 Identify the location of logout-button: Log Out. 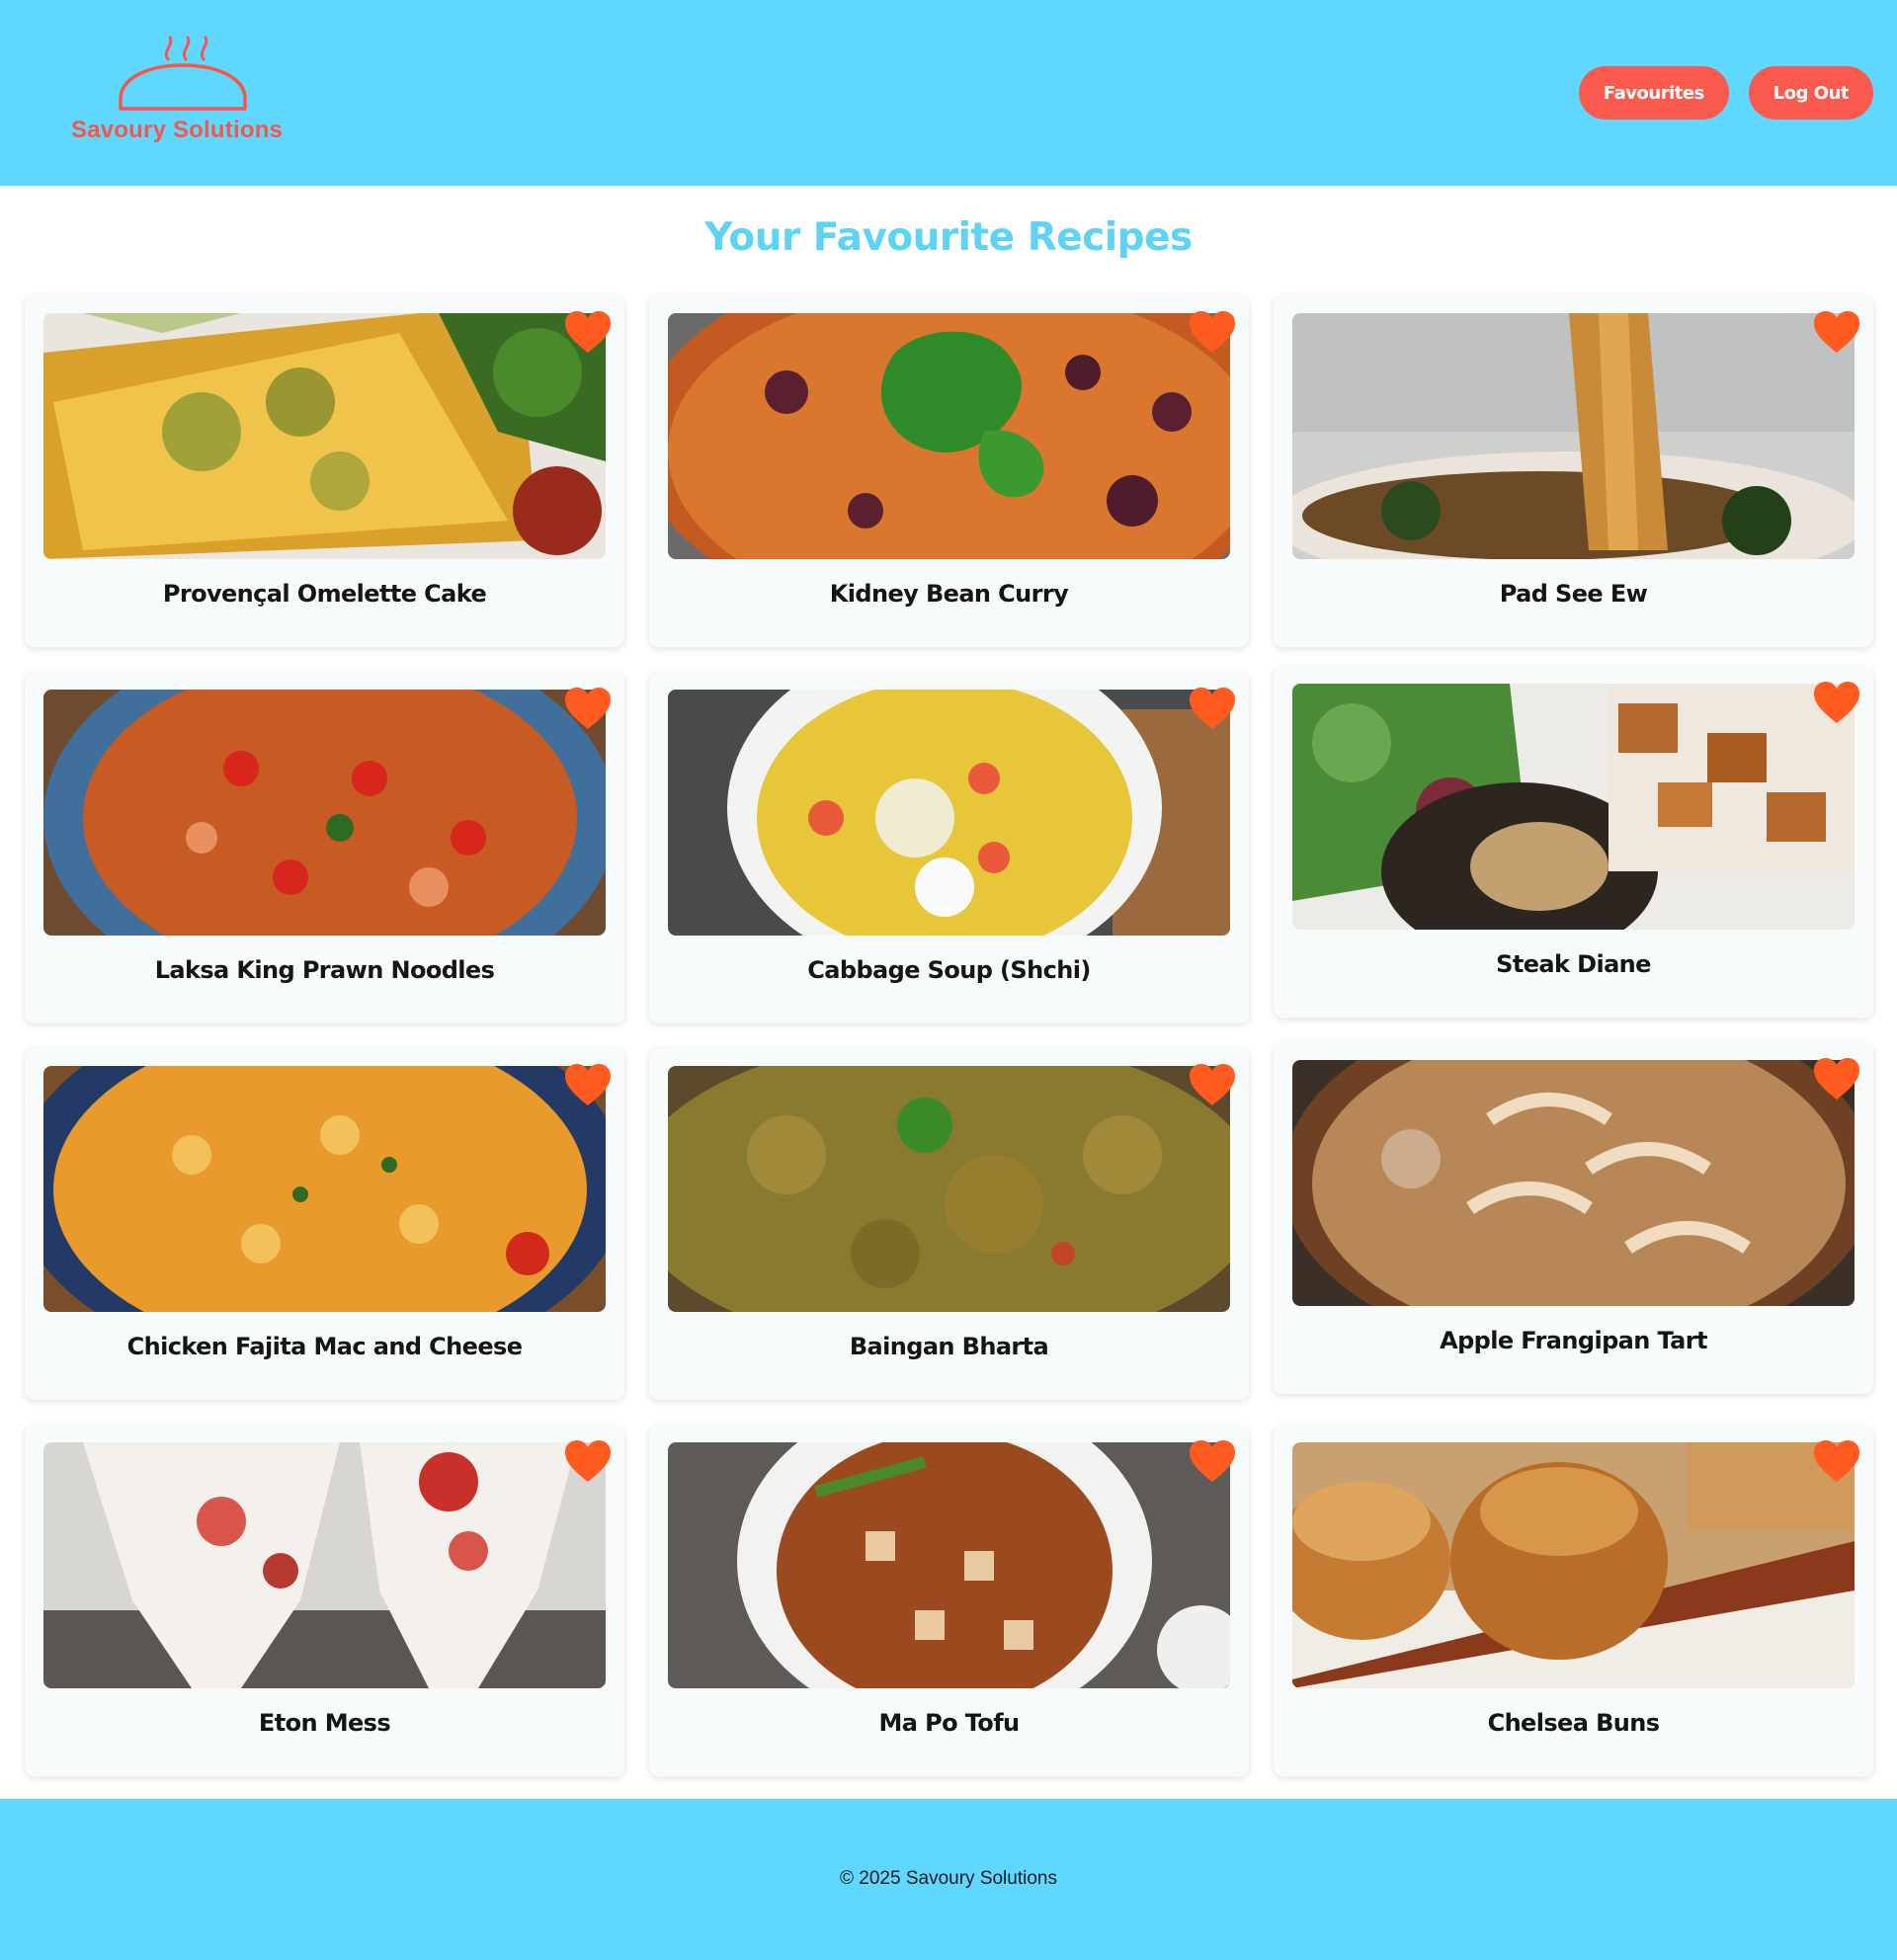
(1810, 93).